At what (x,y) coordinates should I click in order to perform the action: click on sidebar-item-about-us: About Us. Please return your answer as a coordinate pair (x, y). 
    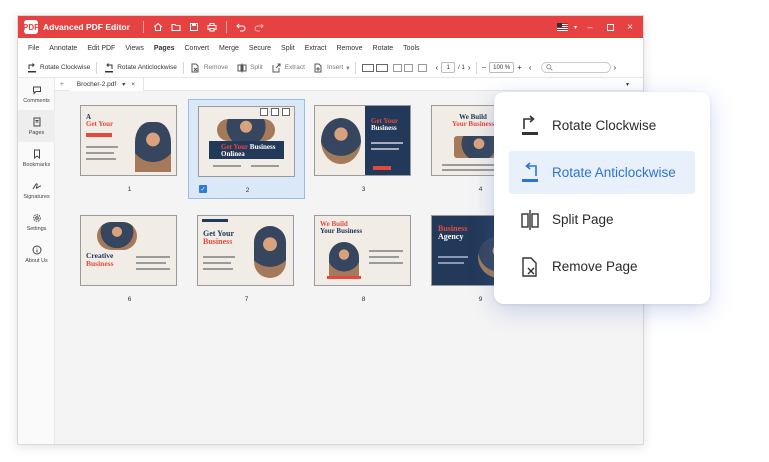
    Looking at the image, I should click on (36, 254).